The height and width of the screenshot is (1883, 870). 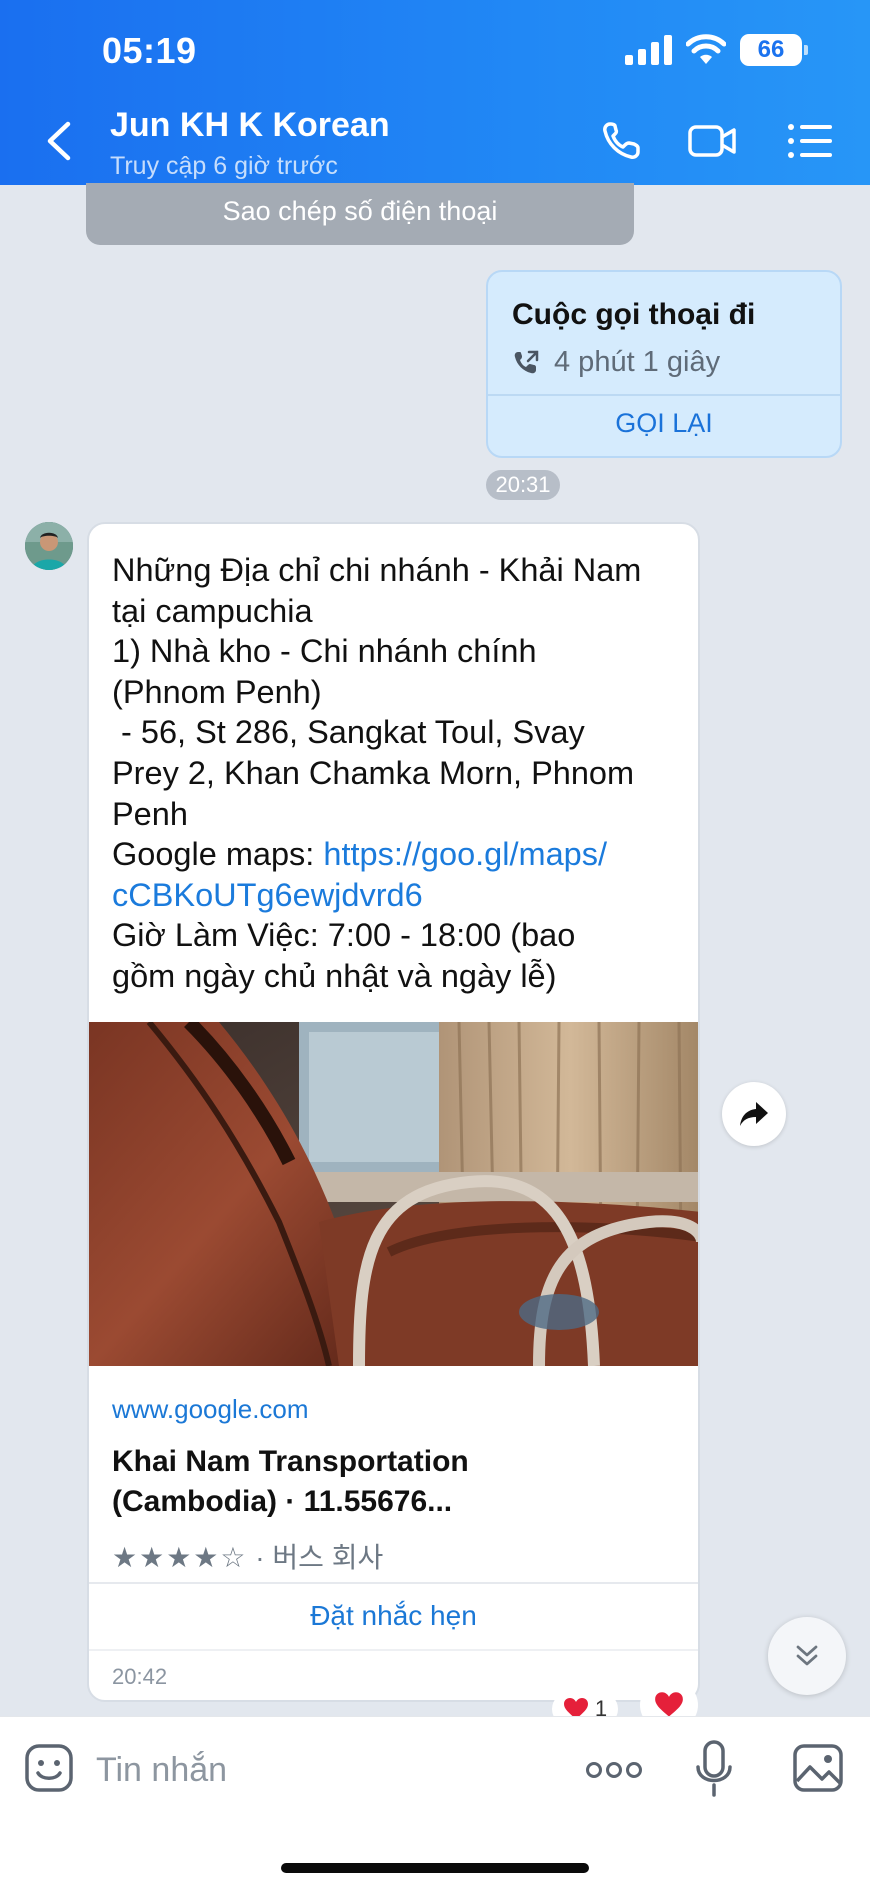 What do you see at coordinates (290, 1461) in the screenshot?
I see `preview-title-line: Khai Nam Transportation` at bounding box center [290, 1461].